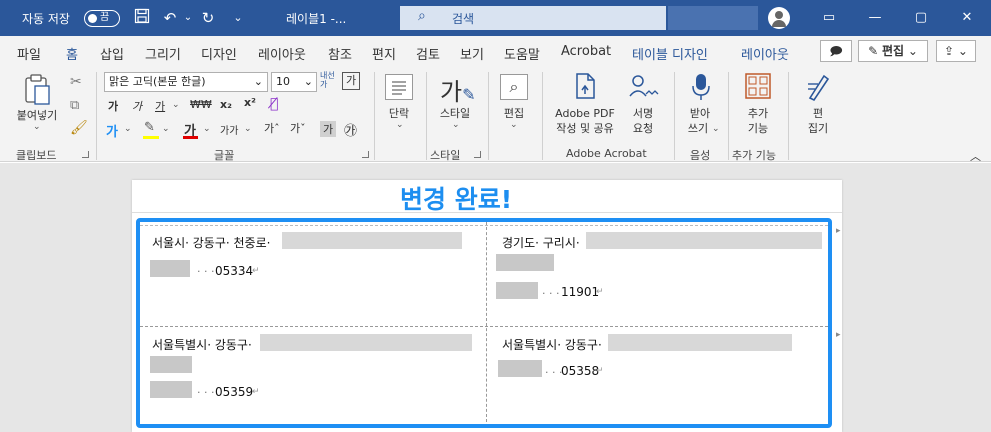 This screenshot has width=991, height=432. What do you see at coordinates (956, 51) in the screenshot?
I see `share-button: ⇪ ⌄` at bounding box center [956, 51].